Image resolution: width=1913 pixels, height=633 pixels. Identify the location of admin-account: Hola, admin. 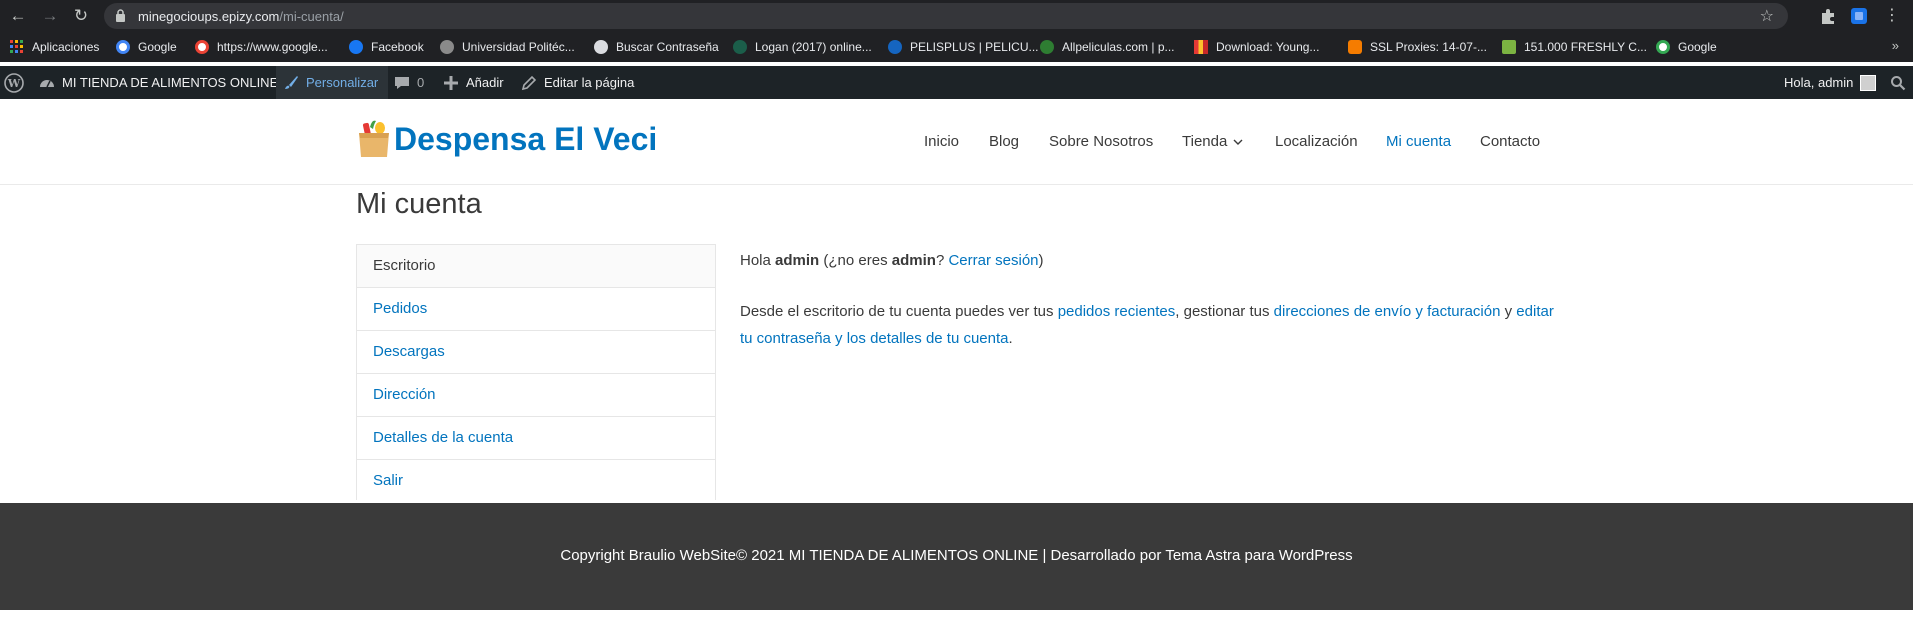
(1830, 82).